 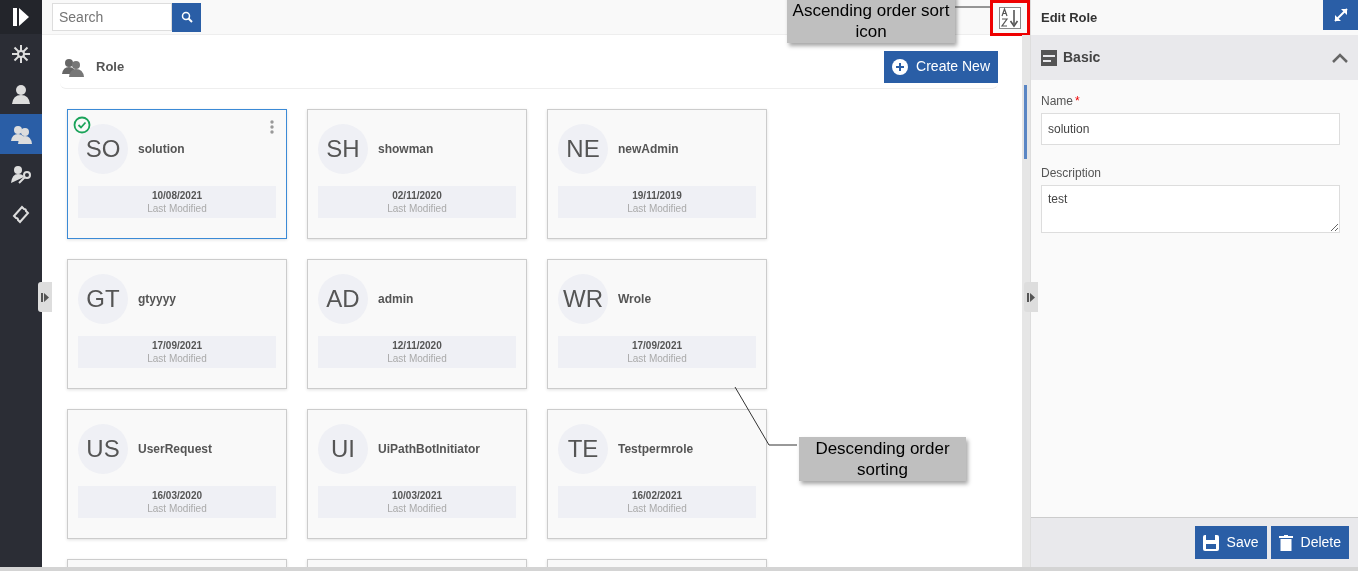 I want to click on avatar-initials: WR, so click(x=583, y=299).